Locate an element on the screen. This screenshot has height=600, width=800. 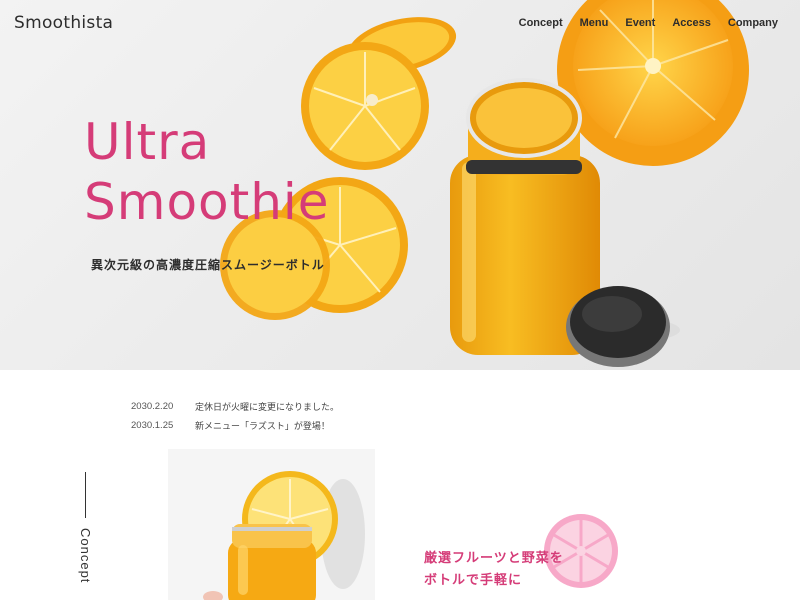
nav-company: Company is located at coordinates (753, 23).